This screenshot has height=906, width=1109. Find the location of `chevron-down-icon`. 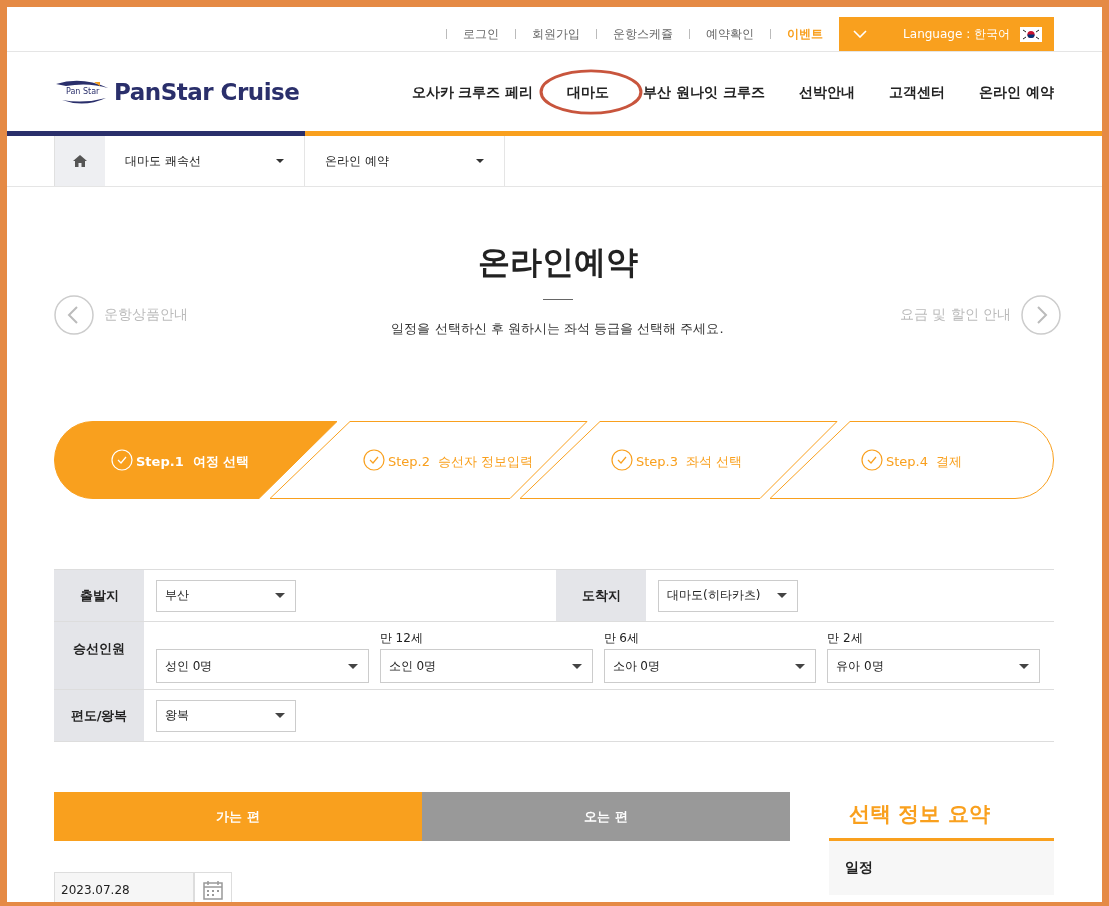

chevron-down-icon is located at coordinates (860, 34).